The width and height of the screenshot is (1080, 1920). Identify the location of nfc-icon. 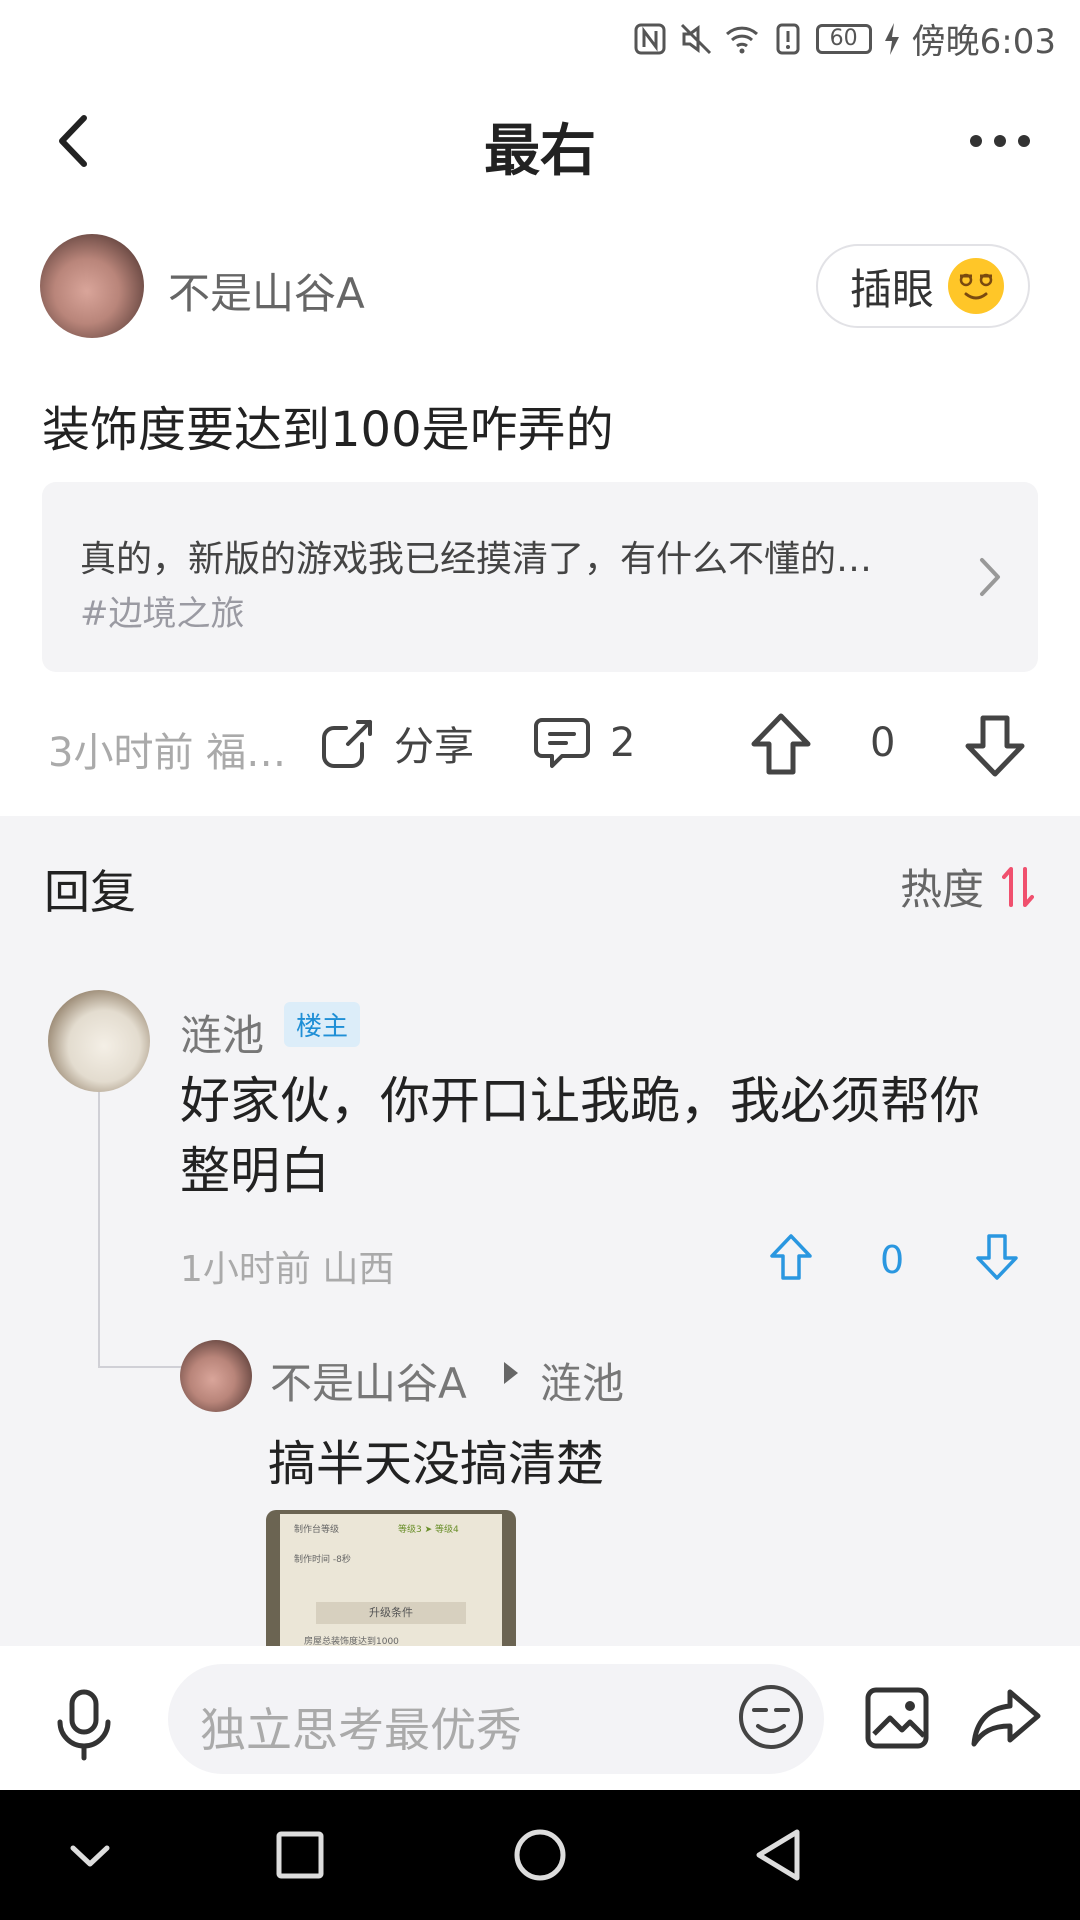
(650, 38).